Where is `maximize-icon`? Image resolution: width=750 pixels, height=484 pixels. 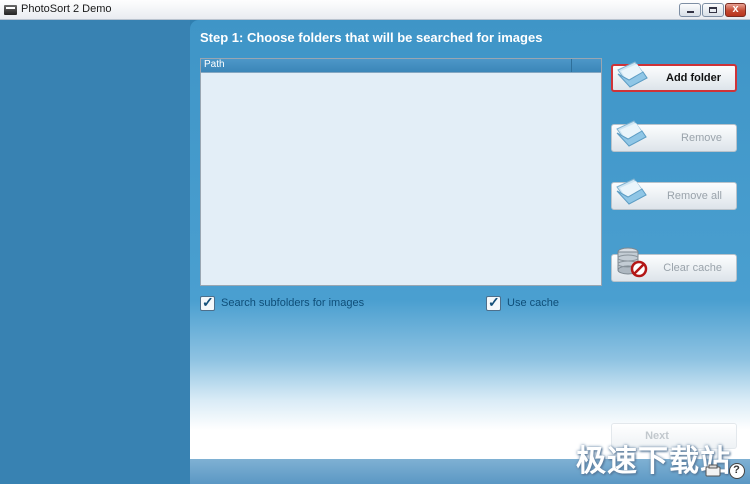
maximize-icon is located at coordinates (713, 10).